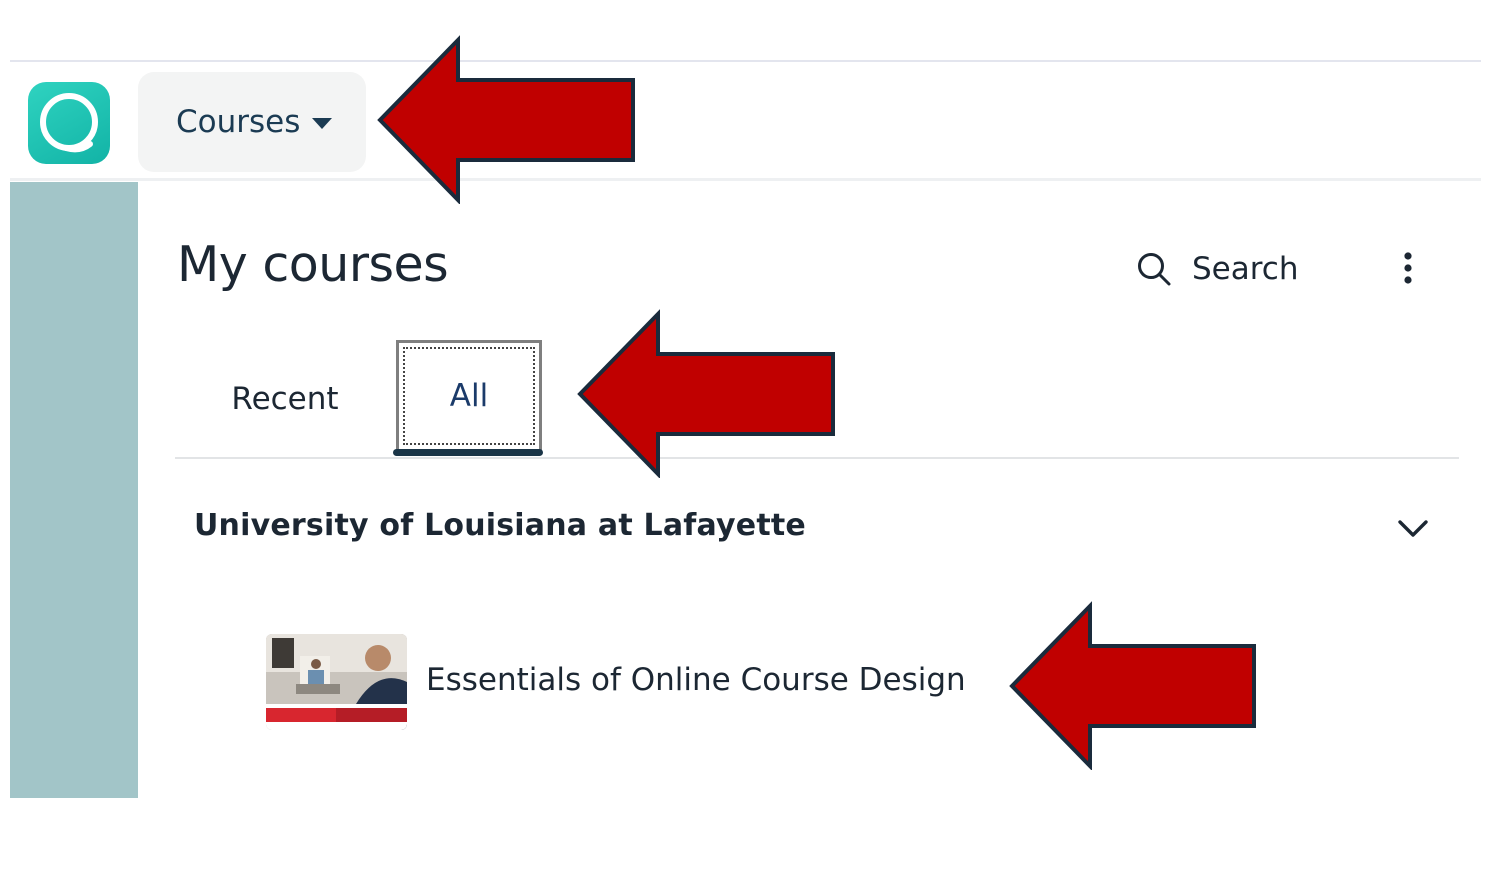 Image resolution: width=1501 pixels, height=869 pixels. What do you see at coordinates (1413, 528) in the screenshot?
I see `chevron-down-icon` at bounding box center [1413, 528].